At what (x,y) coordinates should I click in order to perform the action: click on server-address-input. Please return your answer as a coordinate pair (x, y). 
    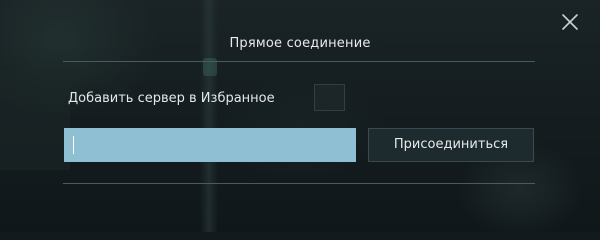
    Looking at the image, I should click on (210, 145).